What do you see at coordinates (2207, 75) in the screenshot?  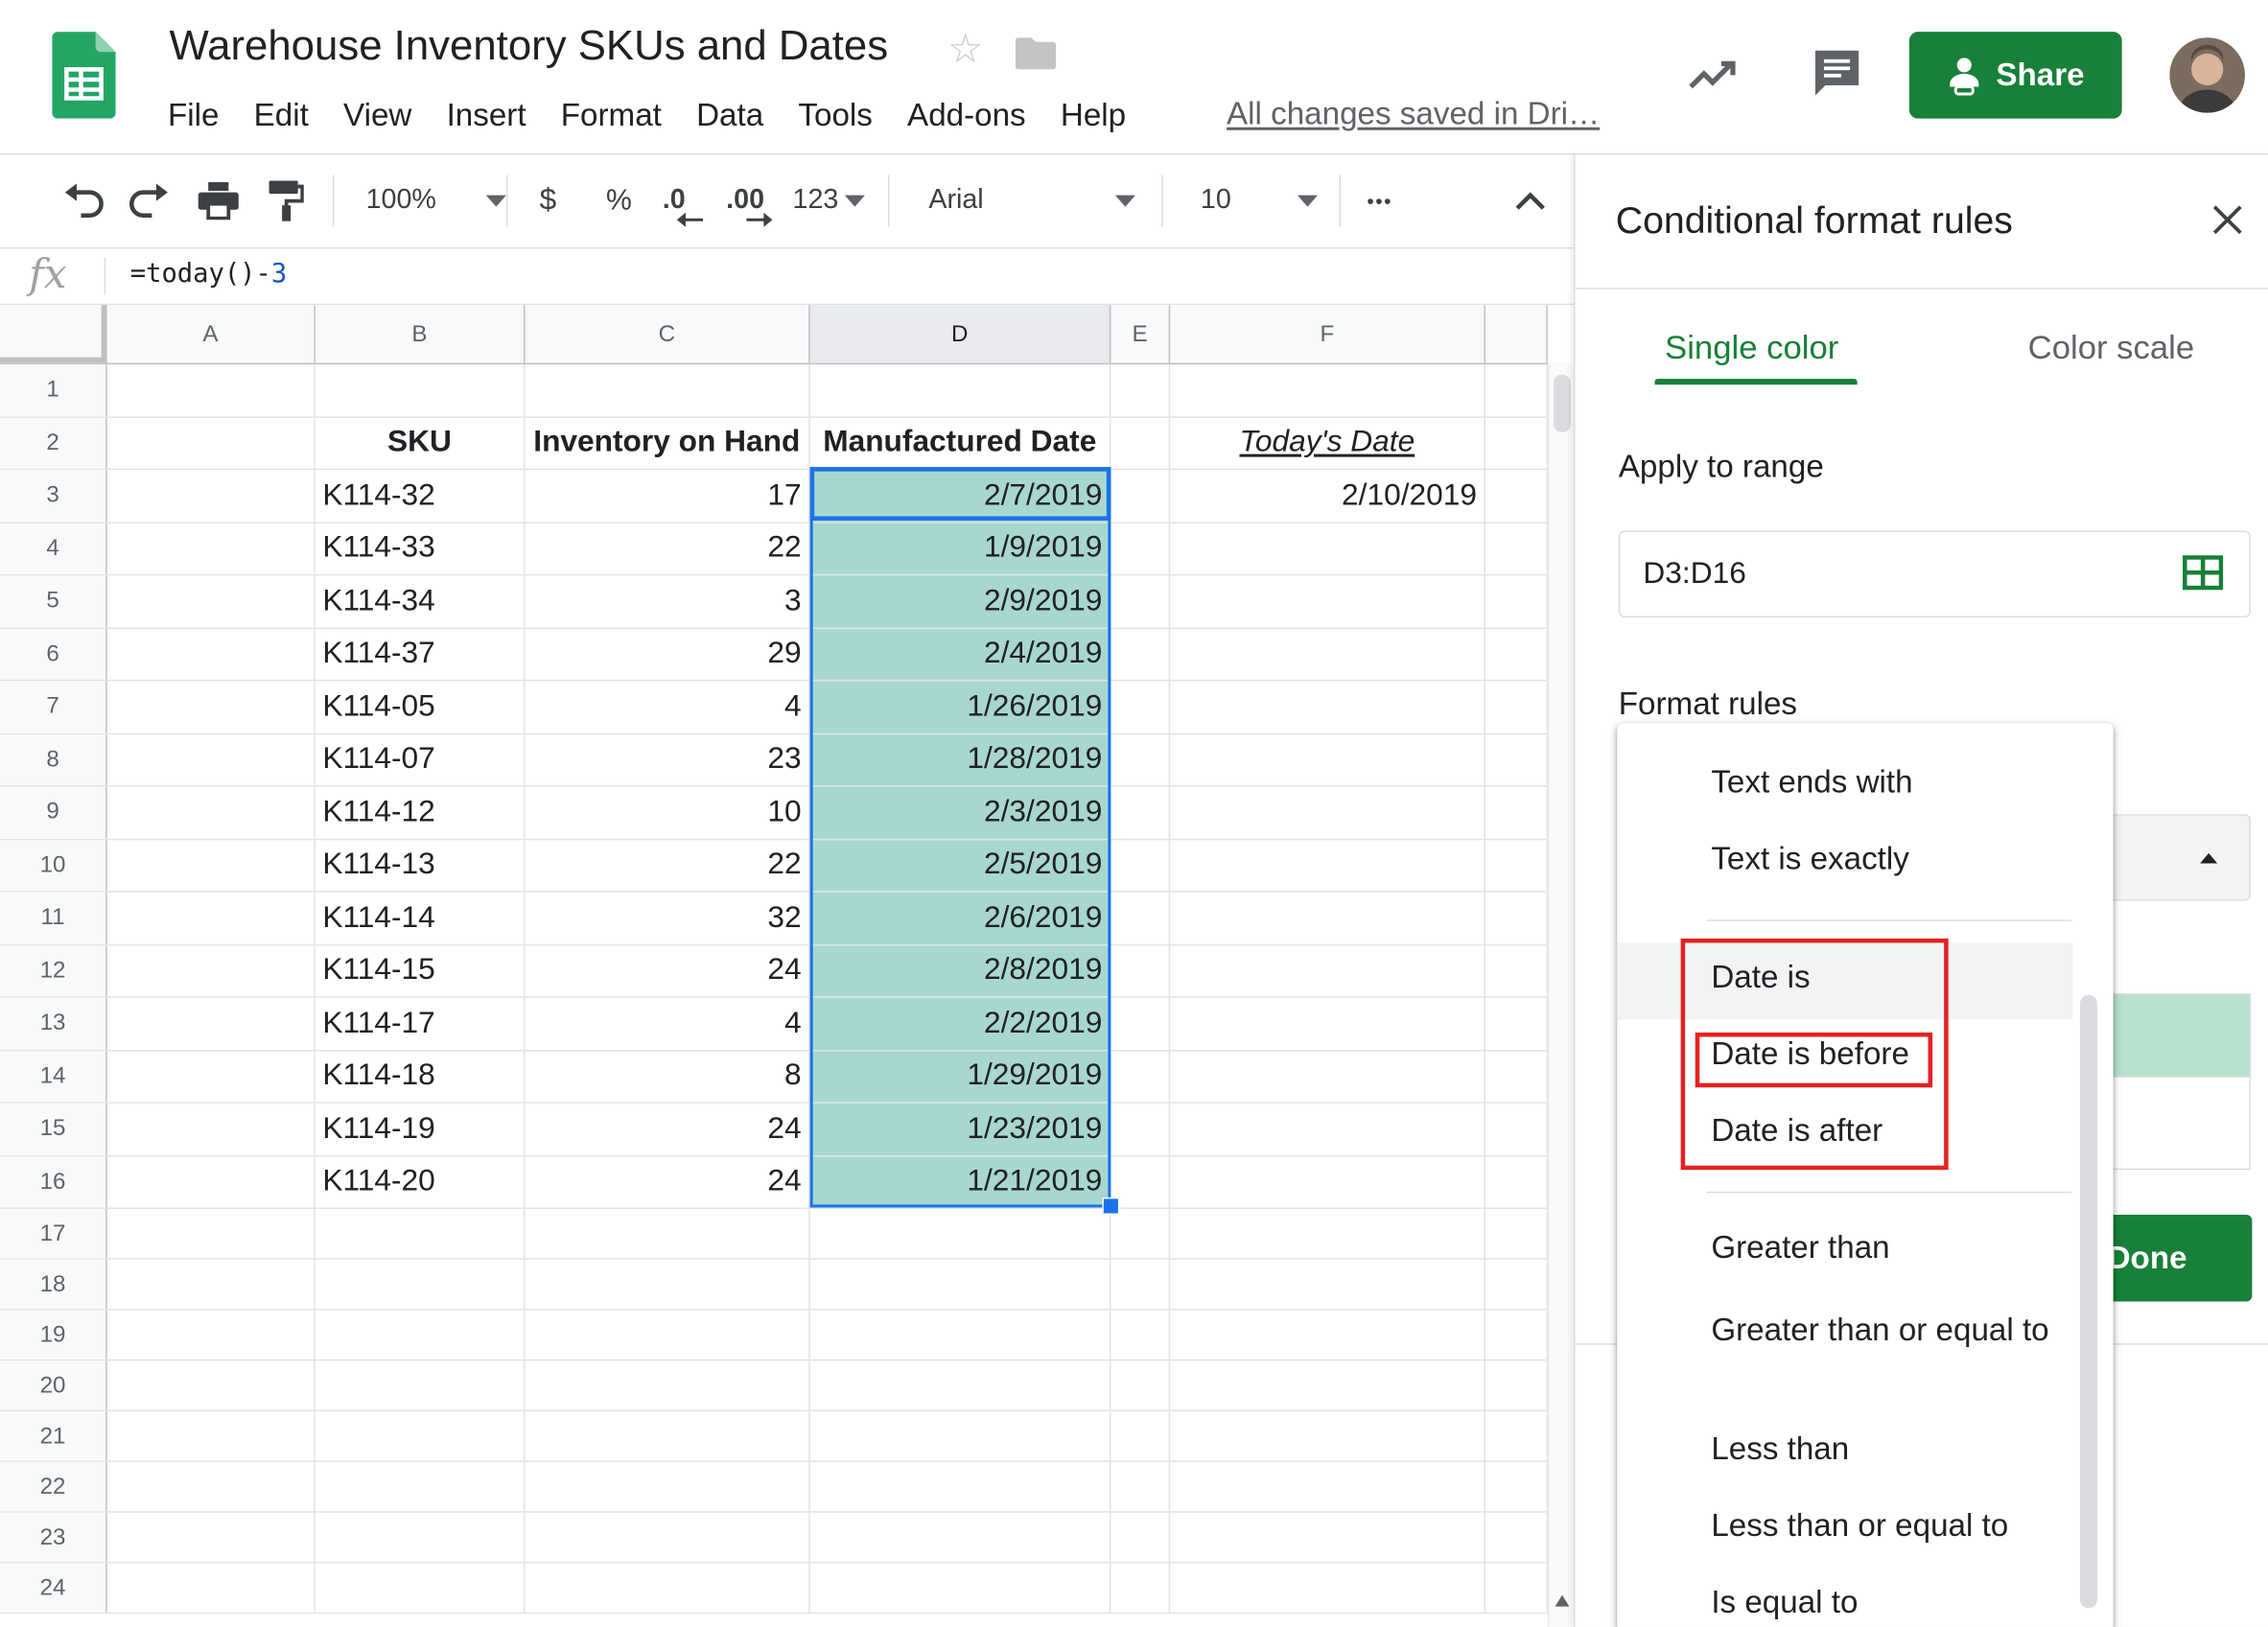 I see `user-avatar` at bounding box center [2207, 75].